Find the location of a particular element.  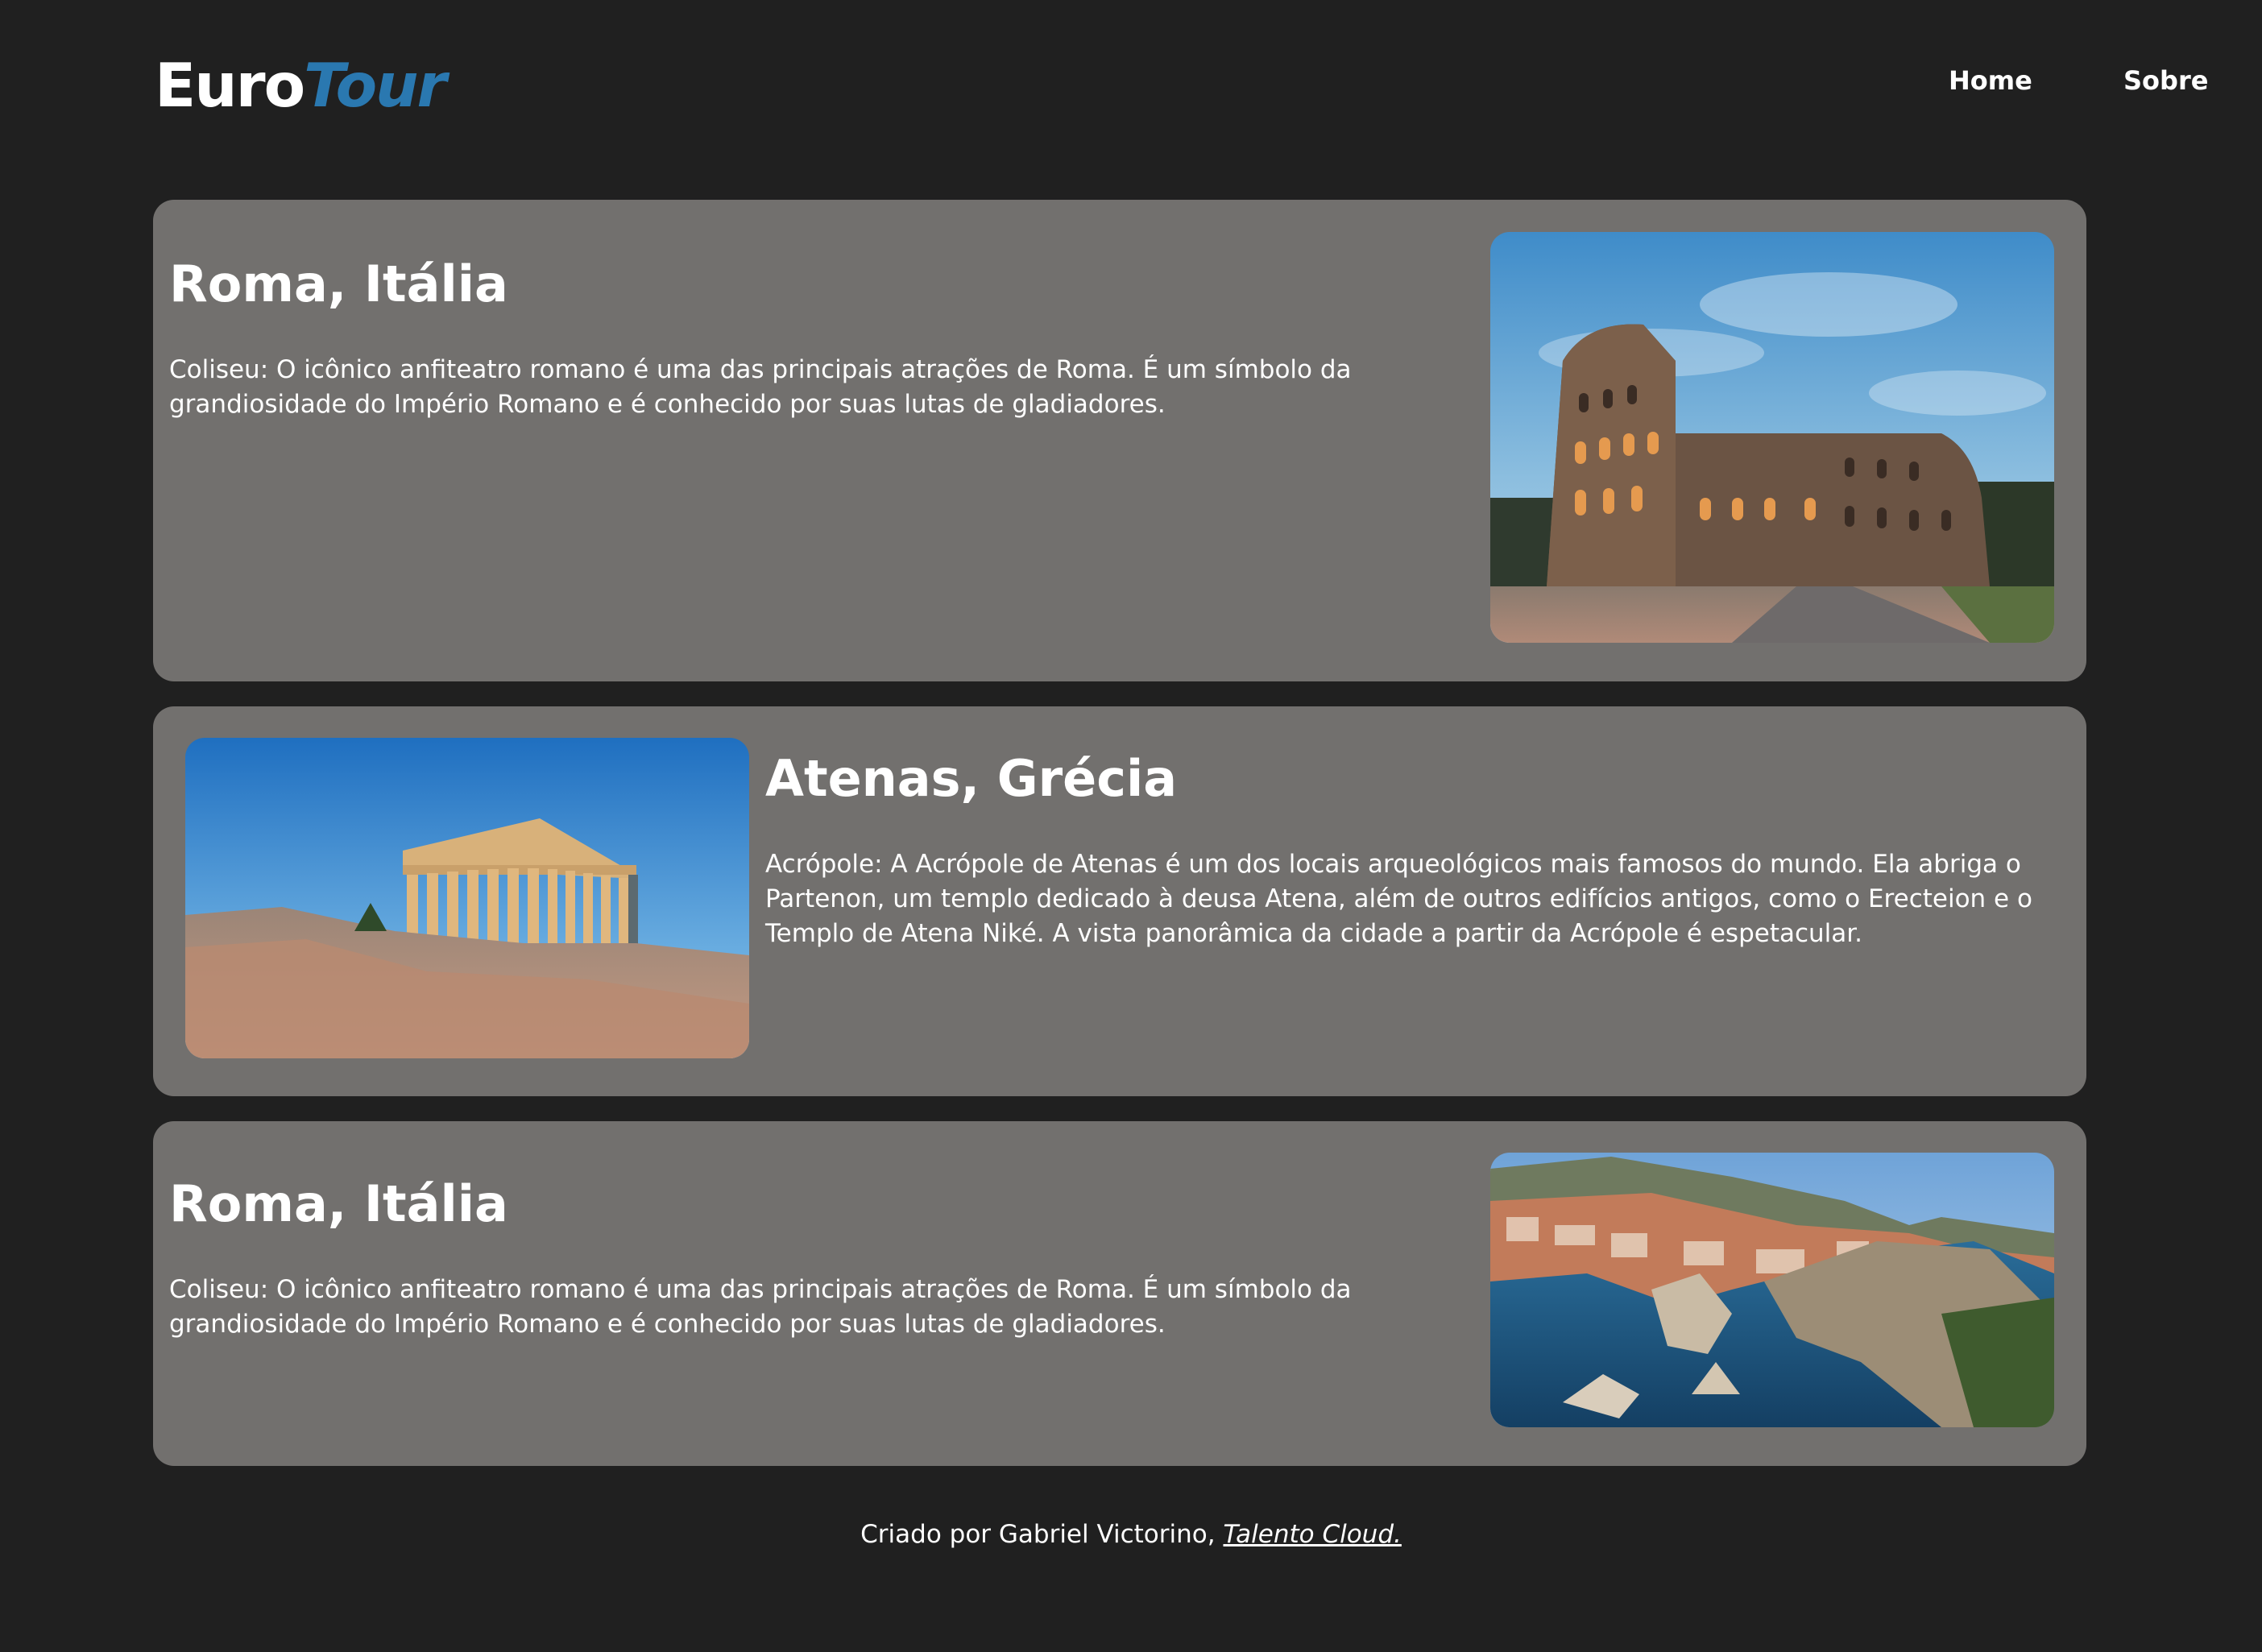

nav-home-link: Home is located at coordinates (1991, 80).